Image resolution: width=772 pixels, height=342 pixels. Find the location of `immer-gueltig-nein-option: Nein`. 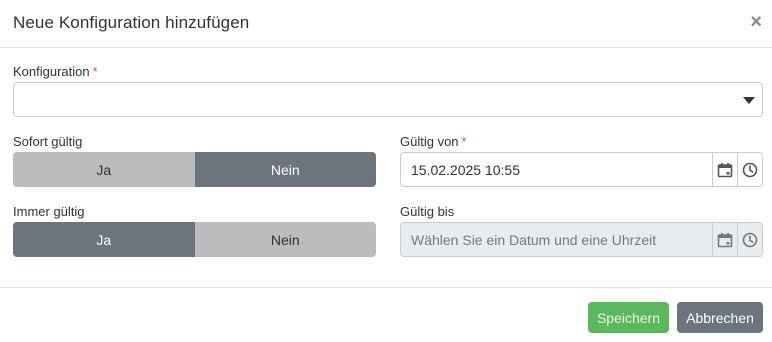

immer-gueltig-nein-option: Nein is located at coordinates (285, 239).